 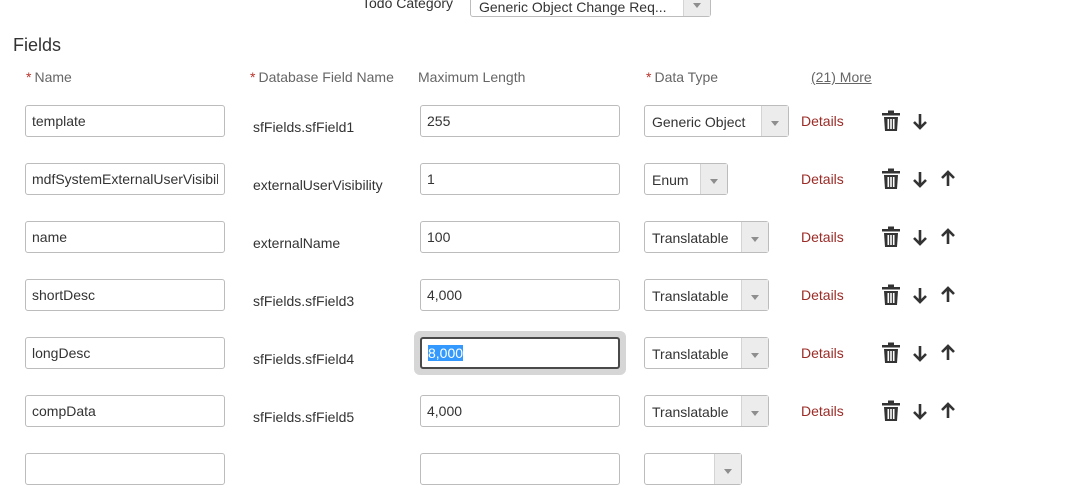 What do you see at coordinates (37, 45) in the screenshot?
I see `section-title-fields: Fields` at bounding box center [37, 45].